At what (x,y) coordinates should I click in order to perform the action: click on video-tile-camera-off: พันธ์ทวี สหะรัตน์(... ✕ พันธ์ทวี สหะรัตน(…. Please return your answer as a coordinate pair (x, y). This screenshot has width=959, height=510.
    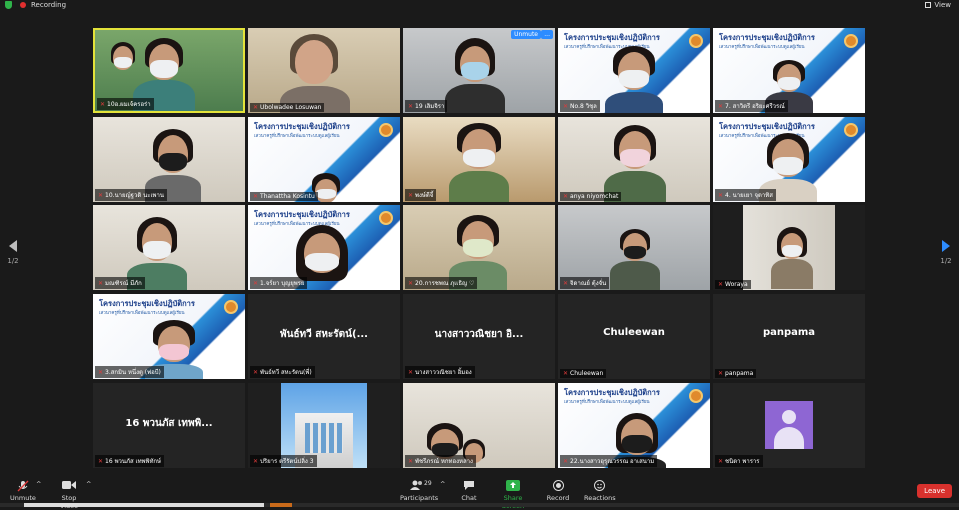
    Looking at the image, I should click on (324, 336).